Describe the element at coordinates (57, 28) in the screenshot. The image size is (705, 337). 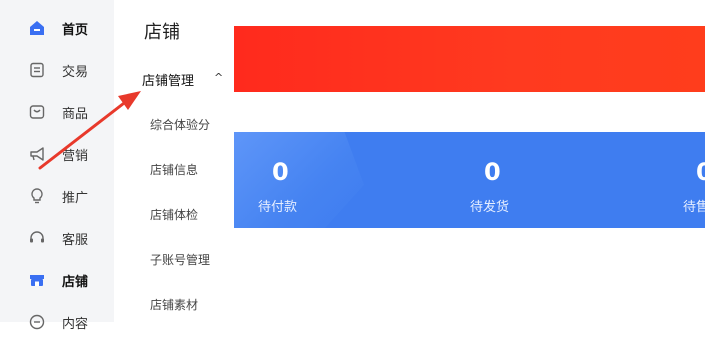
I see `sidebar-item-home: 首页` at that location.